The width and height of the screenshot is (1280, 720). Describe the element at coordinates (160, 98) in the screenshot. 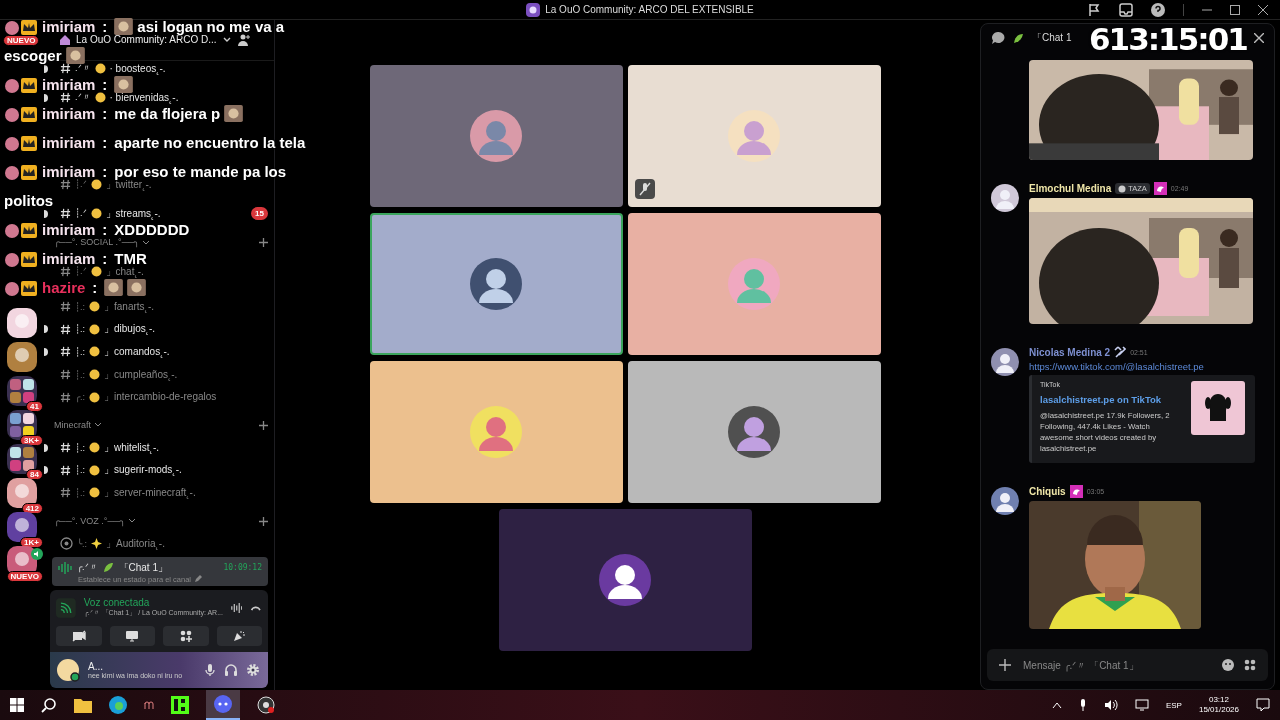

I see `channel-item: .ᐟ〃 · bienvenidas˛-.` at that location.